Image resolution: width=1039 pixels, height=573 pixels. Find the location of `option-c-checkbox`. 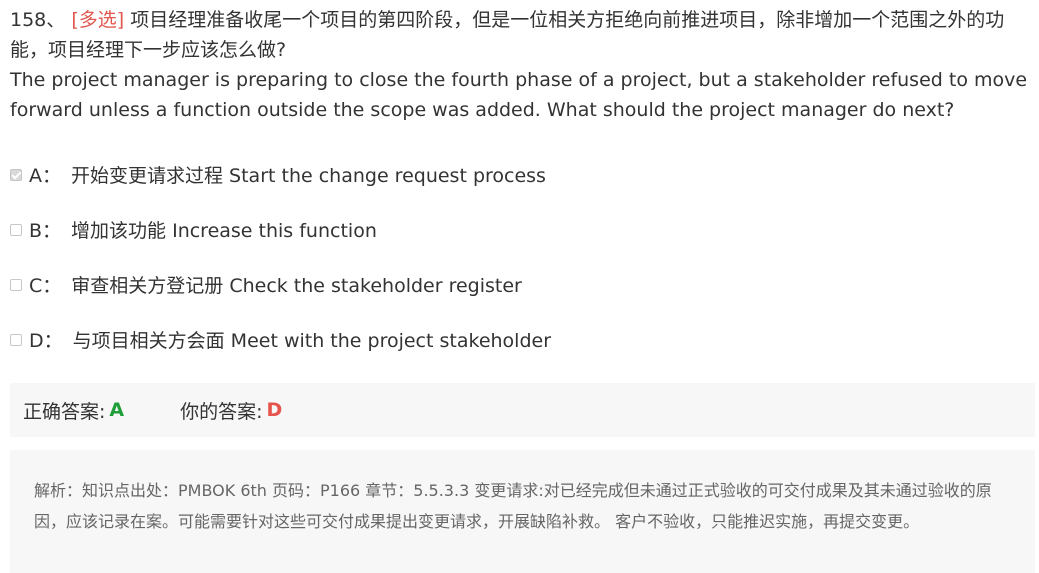

option-c-checkbox is located at coordinates (16, 285).